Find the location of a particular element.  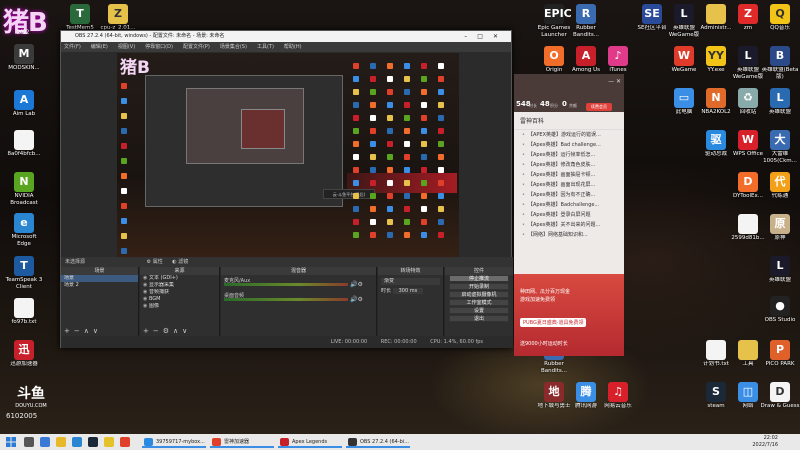

desktop-icon: 原原神 is located at coordinates (780, 231).